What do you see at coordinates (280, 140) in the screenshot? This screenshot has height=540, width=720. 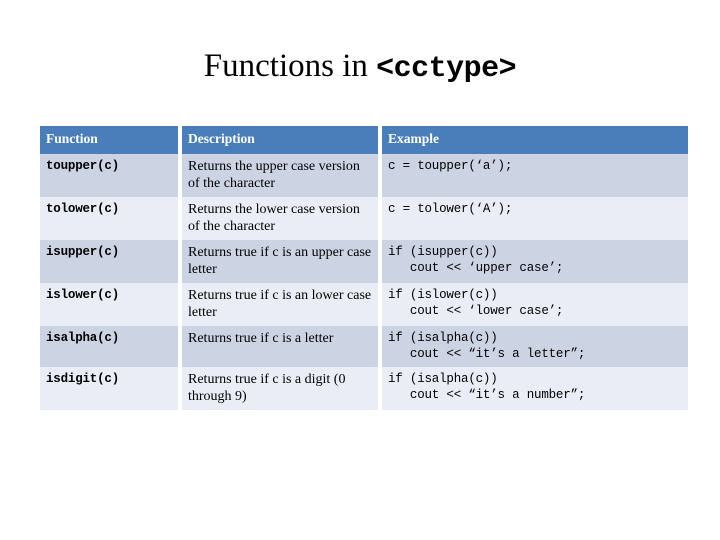 I see `column-header-description: Description` at bounding box center [280, 140].